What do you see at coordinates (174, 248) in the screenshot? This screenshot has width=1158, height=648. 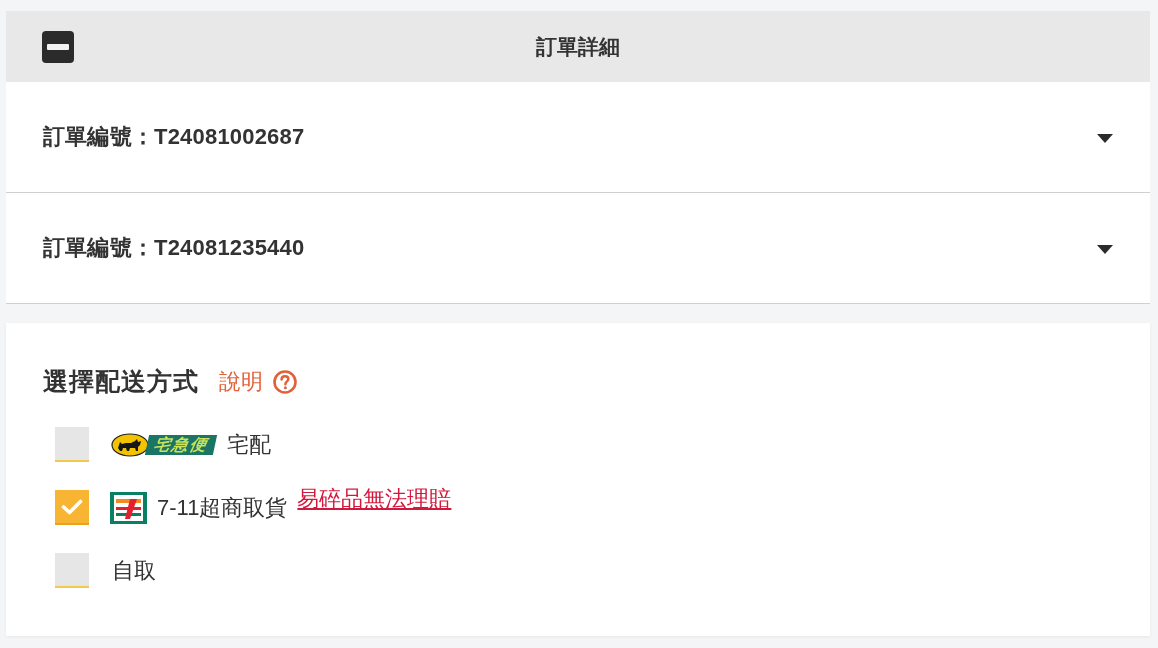 I see `order-number: 訂單編號：T24081235440` at bounding box center [174, 248].